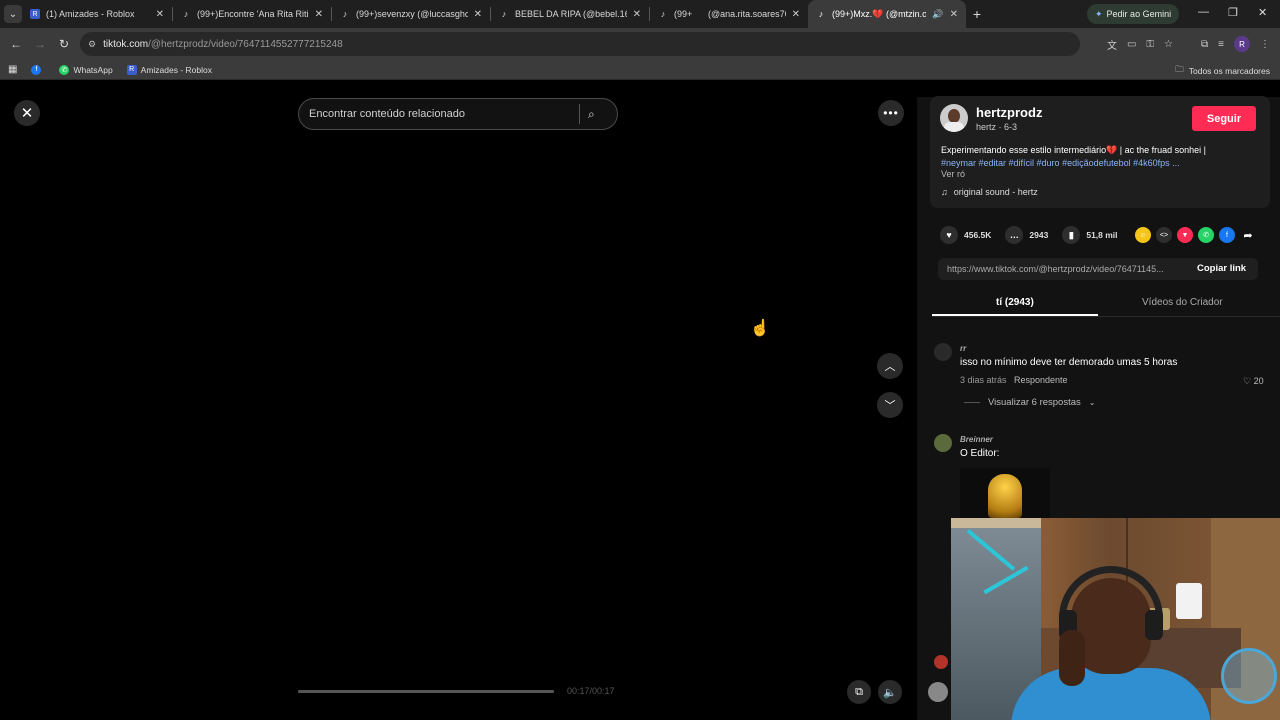  What do you see at coordinates (954, 118) in the screenshot?
I see `creator-avatar` at bounding box center [954, 118].